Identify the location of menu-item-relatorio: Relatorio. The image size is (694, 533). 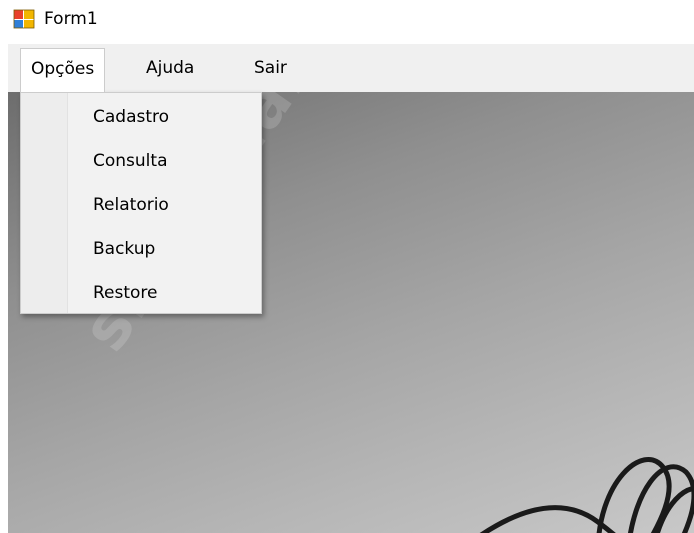
(163, 205).